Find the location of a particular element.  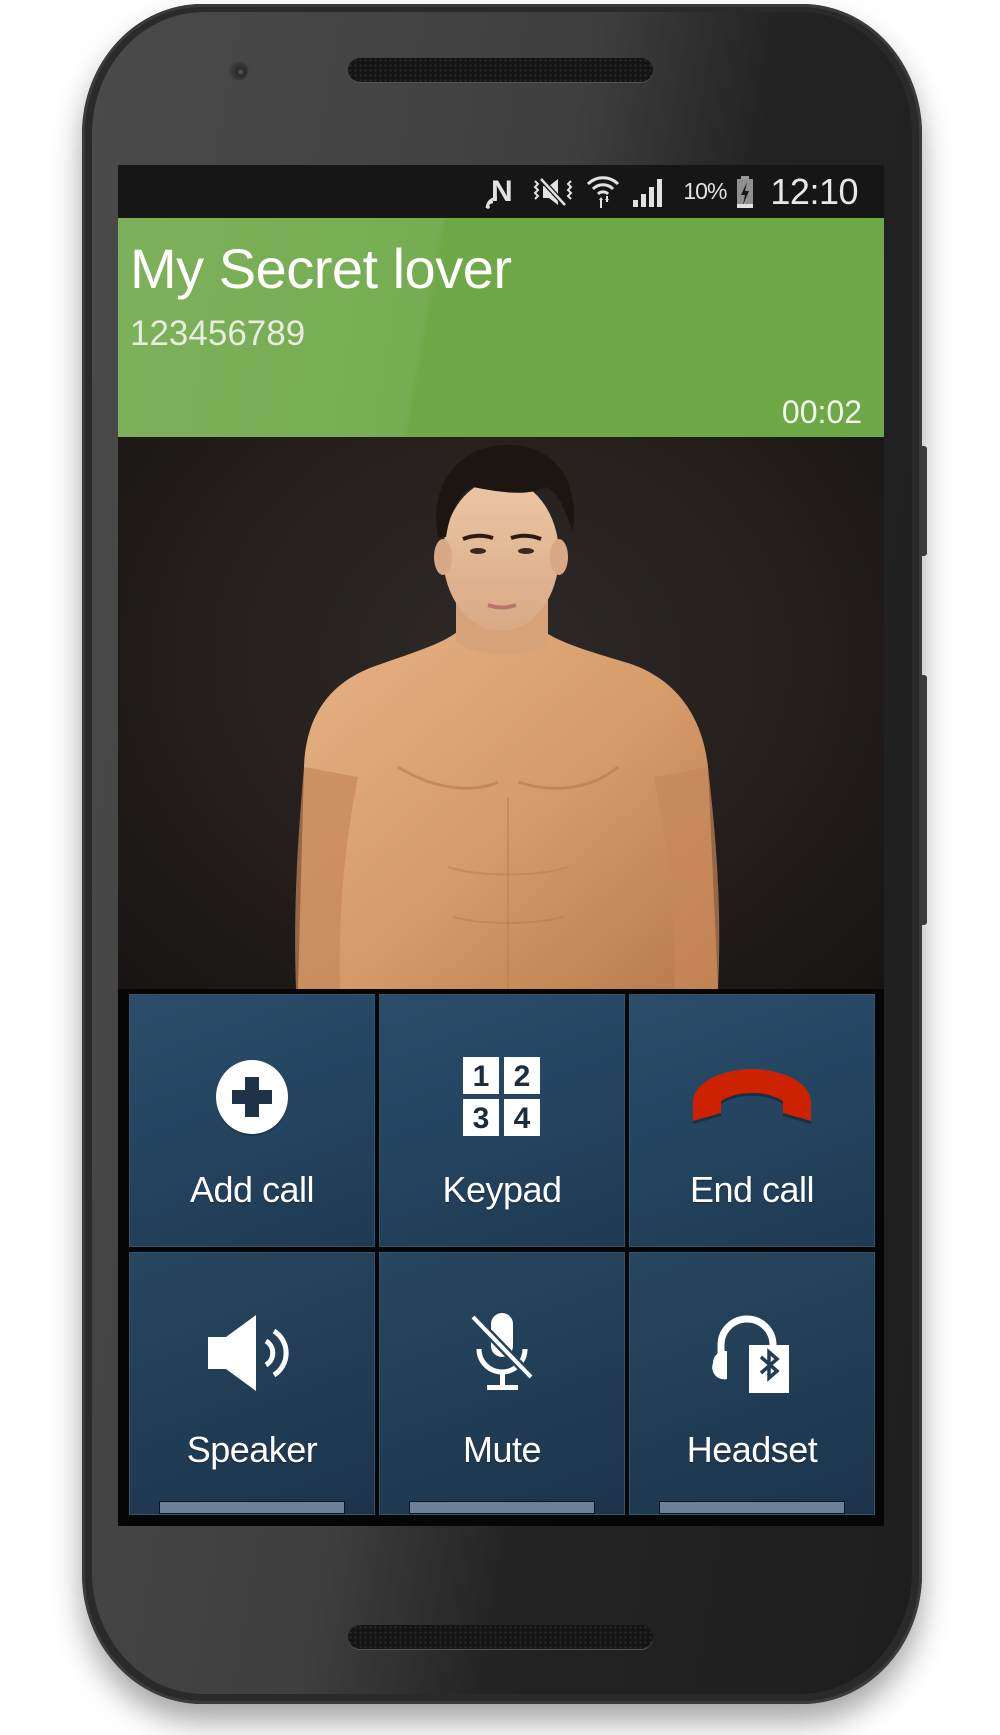

headset-label: Headset is located at coordinates (752, 1449).